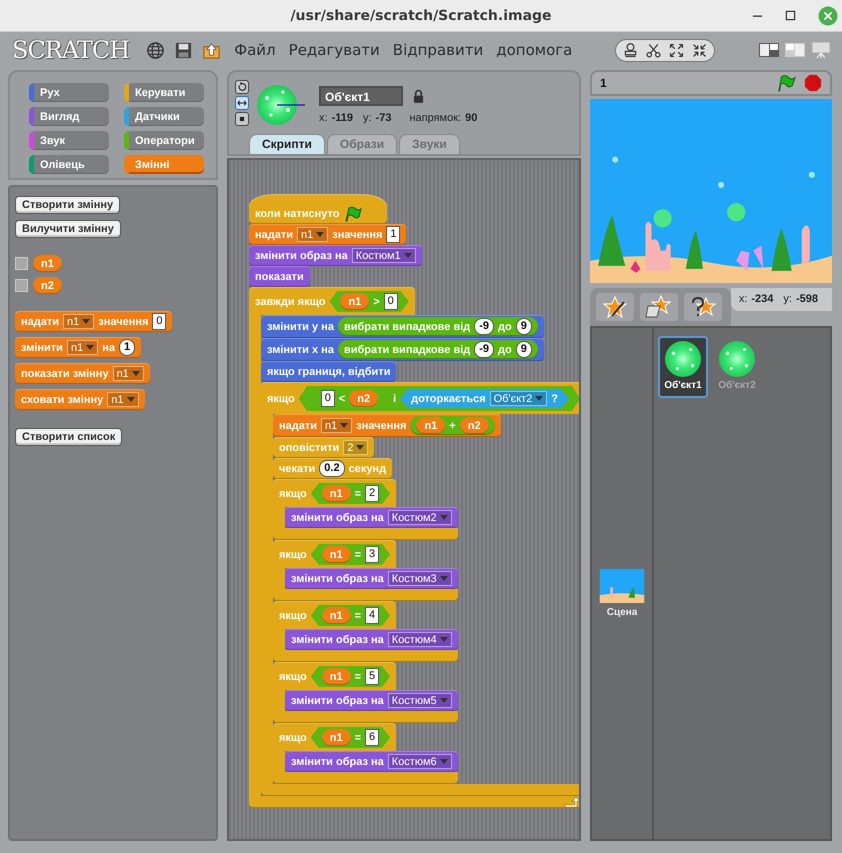 Image resolution: width=842 pixels, height=853 pixels. What do you see at coordinates (699, 50) in the screenshot?
I see `shrink-icon` at bounding box center [699, 50].